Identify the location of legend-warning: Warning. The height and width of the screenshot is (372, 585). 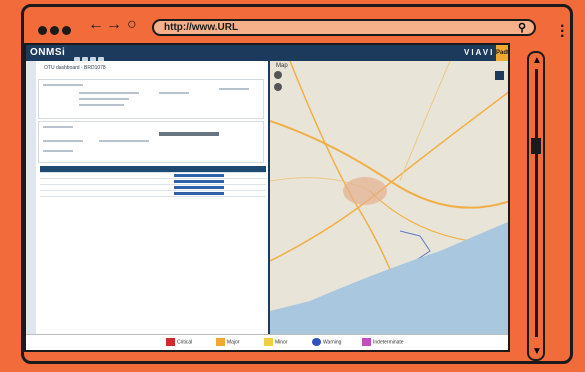
(326, 342).